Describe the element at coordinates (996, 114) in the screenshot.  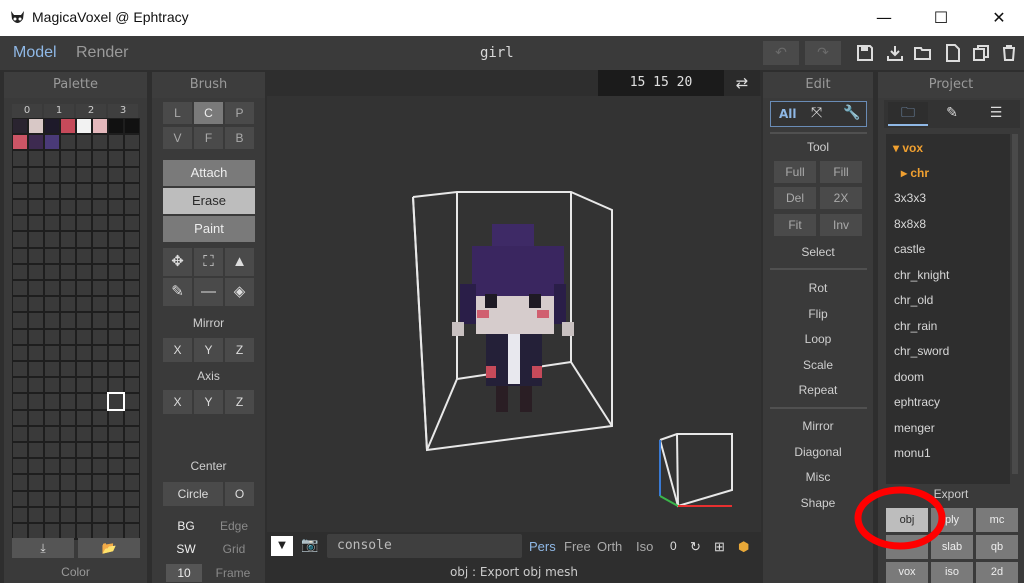
I see `list-tab-icon: ☰` at that location.